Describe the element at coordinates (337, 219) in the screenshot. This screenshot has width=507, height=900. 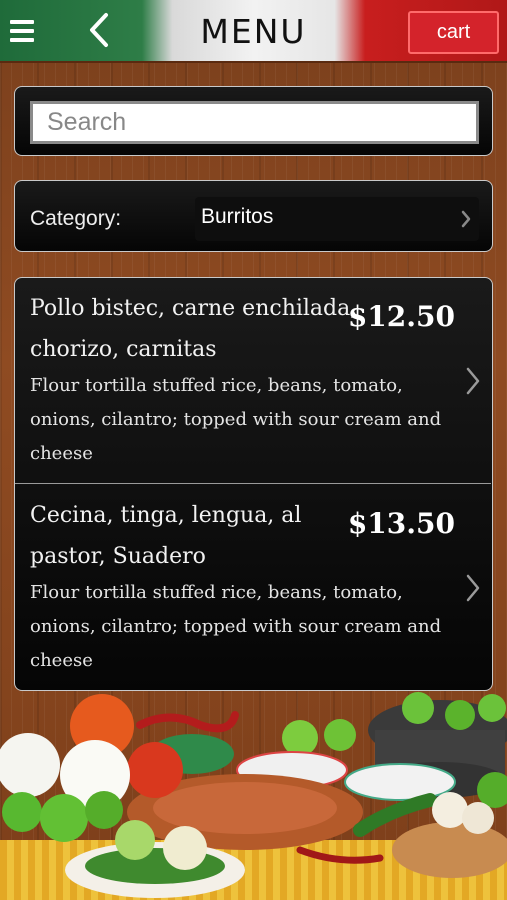
I see `category-select: Burritos` at that location.